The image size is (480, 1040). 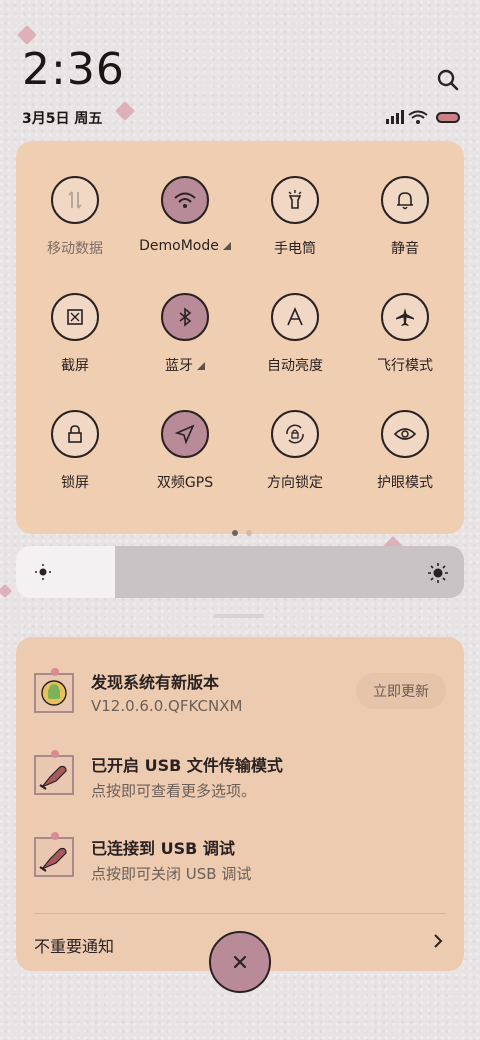 I want to click on clear-all-button, so click(x=240, y=962).